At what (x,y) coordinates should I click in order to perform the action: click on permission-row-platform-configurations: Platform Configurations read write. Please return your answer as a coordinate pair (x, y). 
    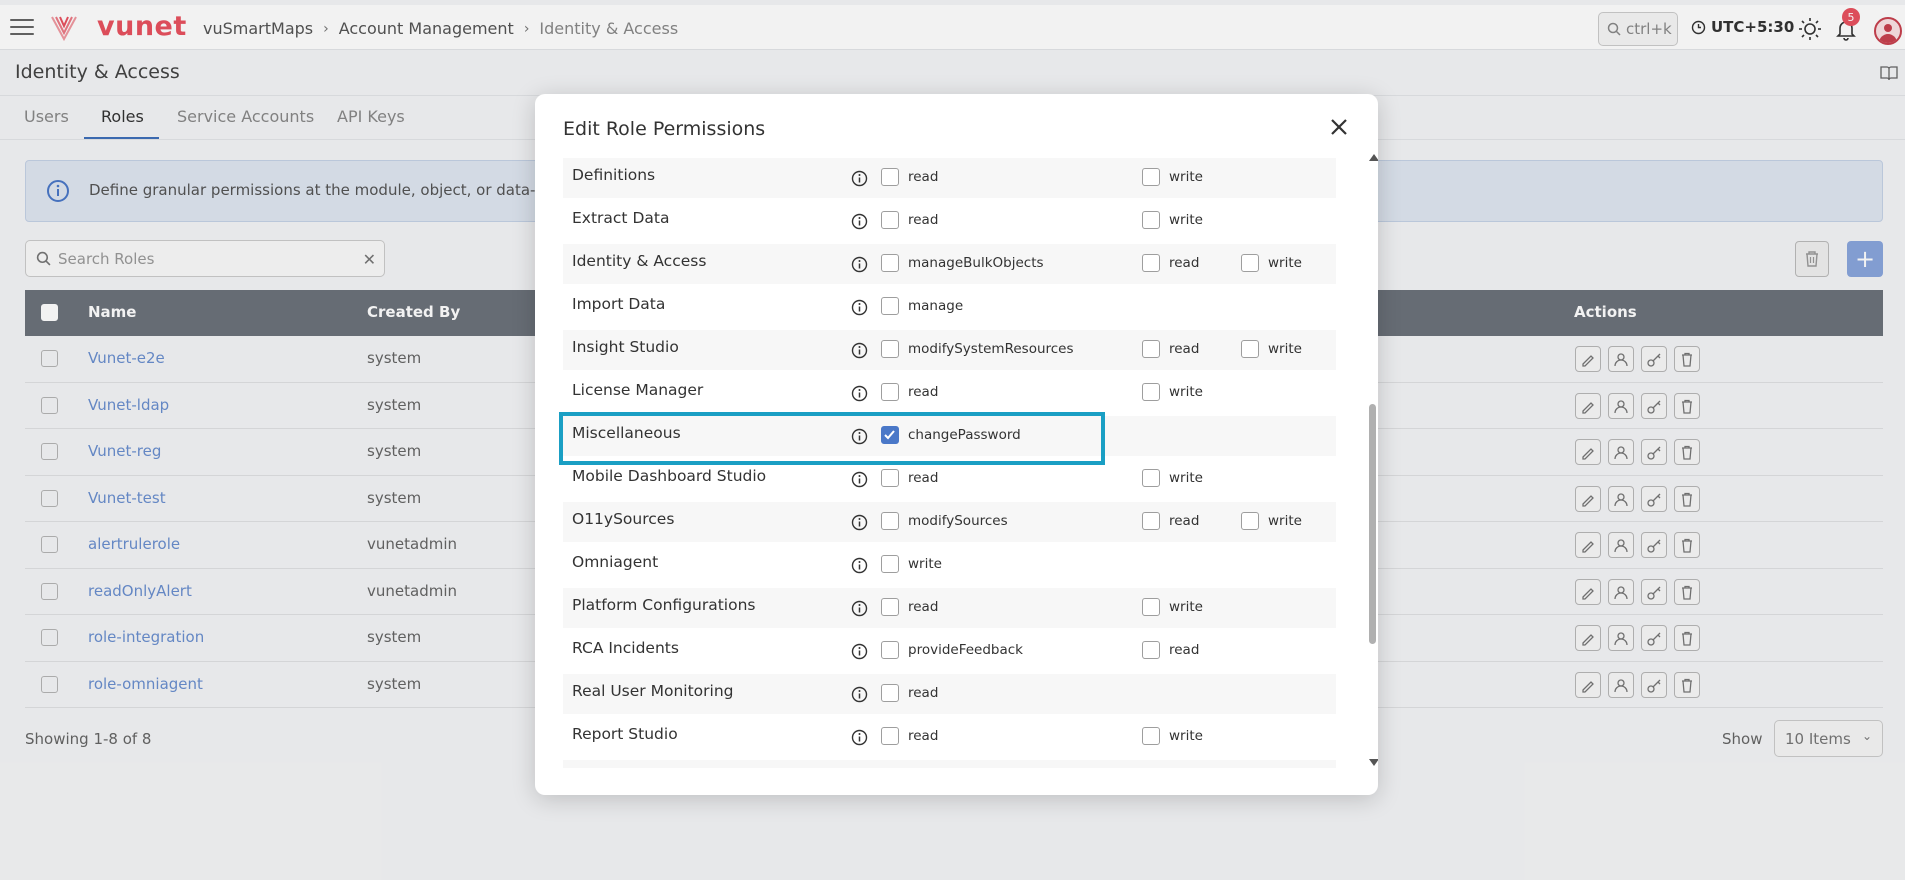
    Looking at the image, I should click on (949, 608).